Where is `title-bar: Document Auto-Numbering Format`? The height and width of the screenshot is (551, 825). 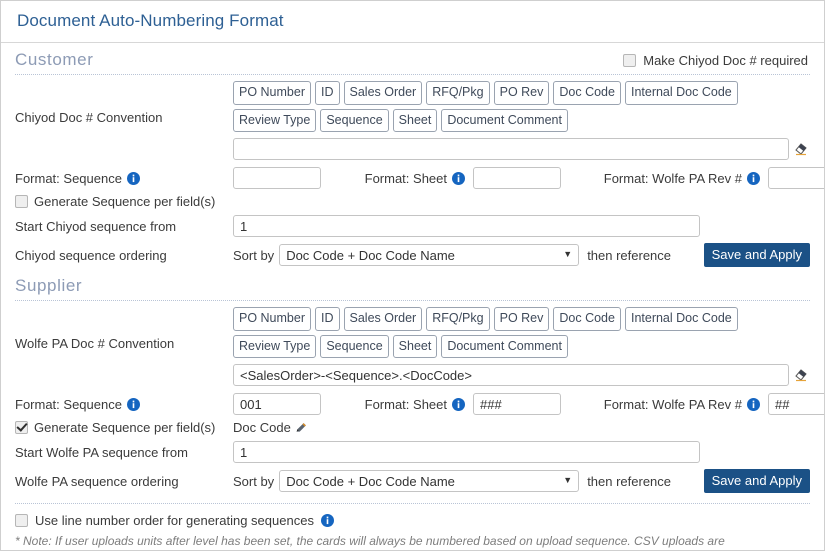
title-bar: Document Auto-Numbering Format is located at coordinates (412, 22).